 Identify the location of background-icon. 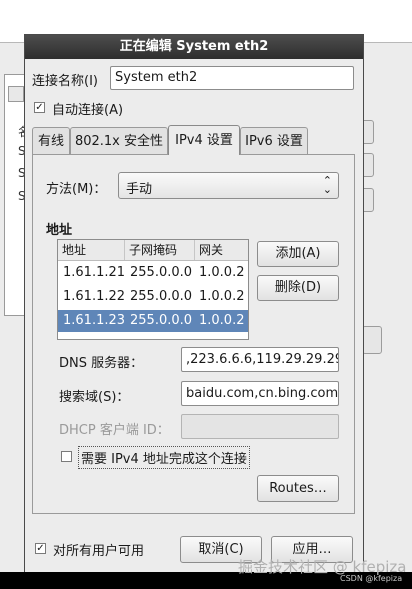
(16, 94).